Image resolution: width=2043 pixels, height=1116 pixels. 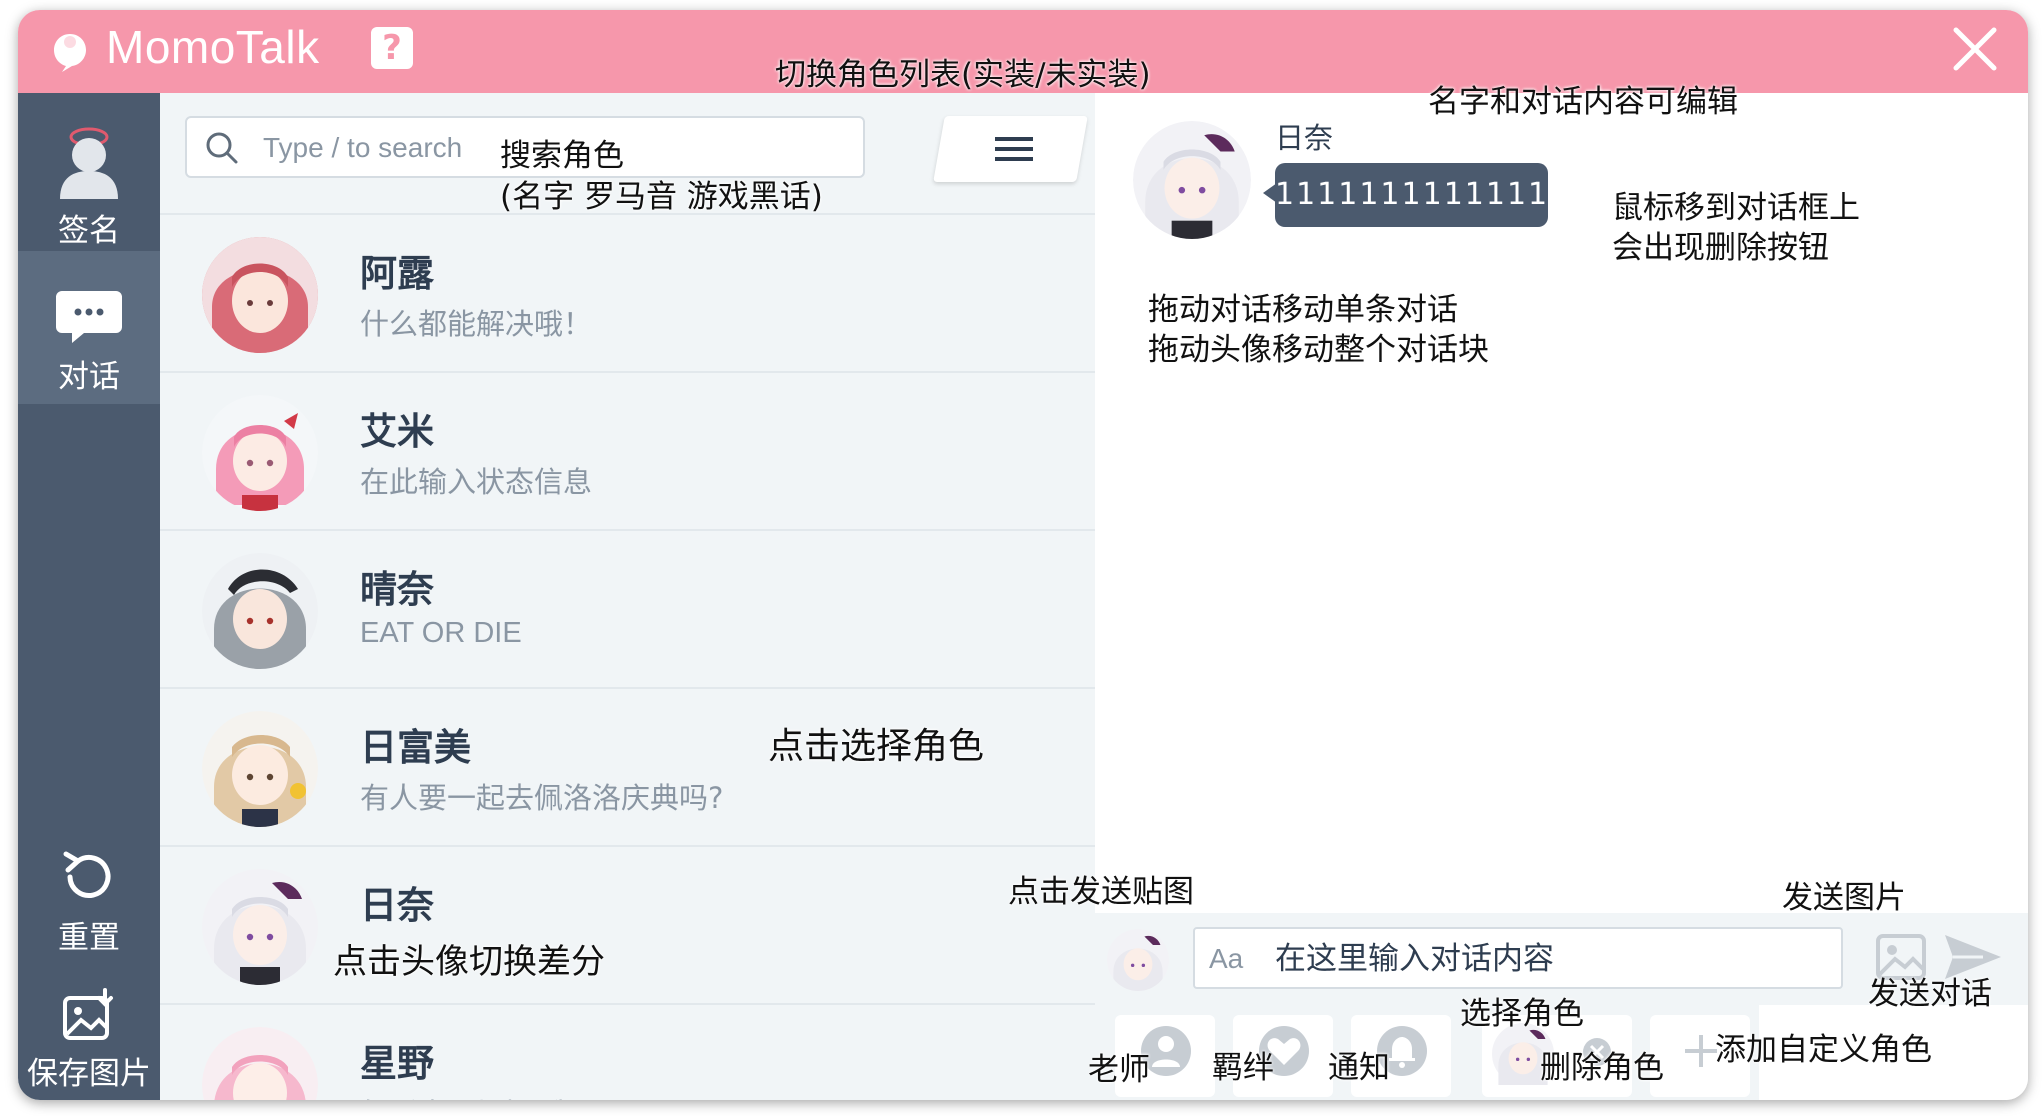 I want to click on message-sender-name: 日奈, so click(x=1304, y=136).